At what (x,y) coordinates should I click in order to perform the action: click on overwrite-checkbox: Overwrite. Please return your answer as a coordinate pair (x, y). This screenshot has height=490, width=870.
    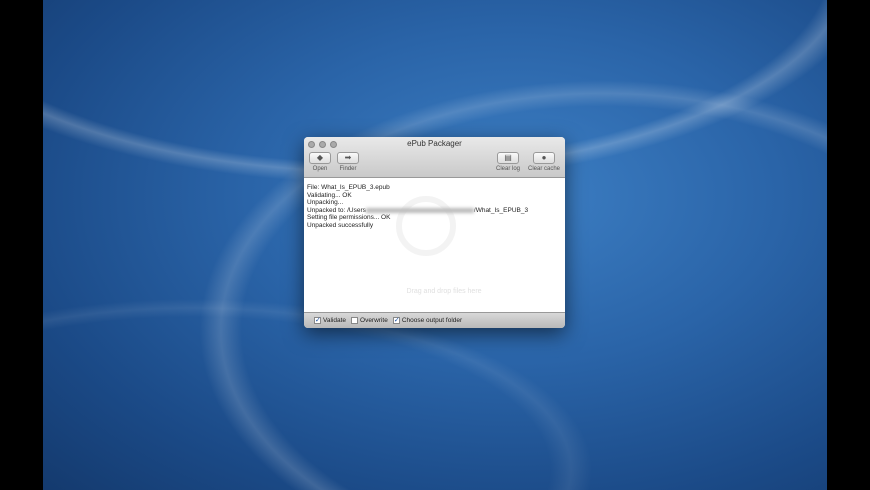
    Looking at the image, I should click on (369, 320).